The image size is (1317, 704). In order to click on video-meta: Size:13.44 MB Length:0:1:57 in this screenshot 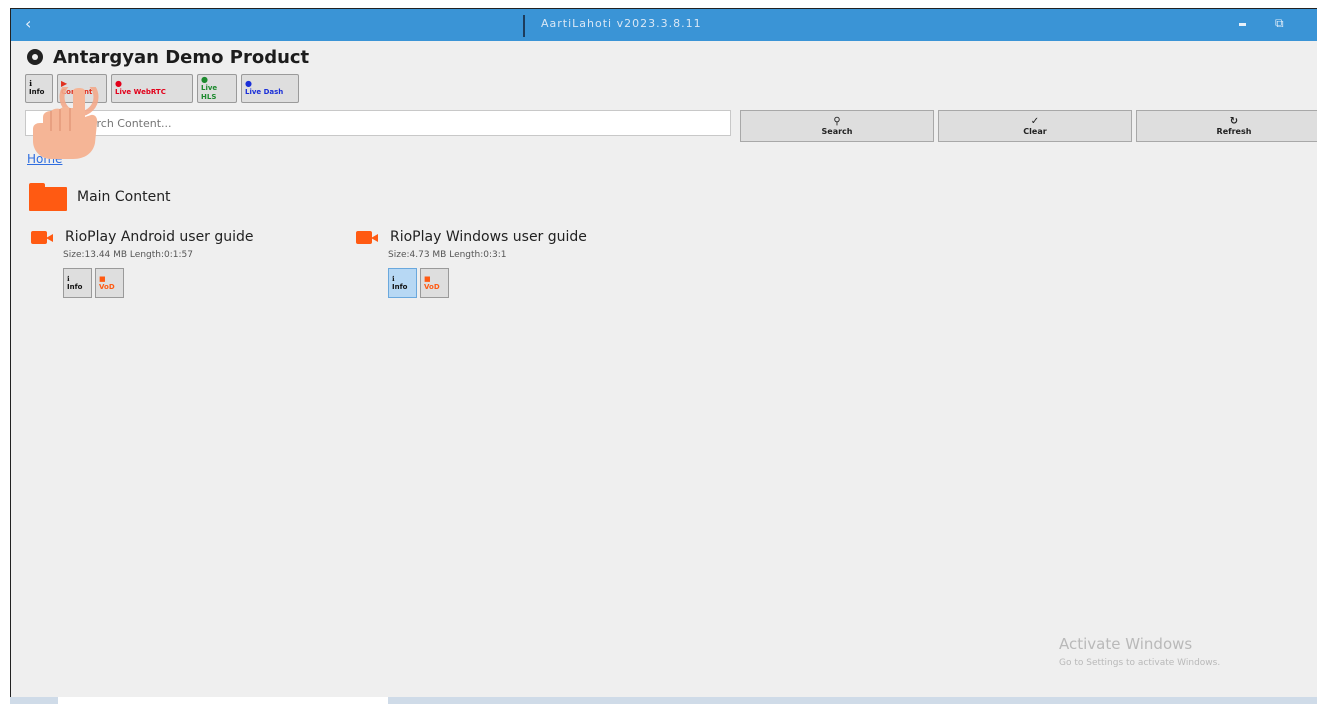, I will do `click(128, 255)`.